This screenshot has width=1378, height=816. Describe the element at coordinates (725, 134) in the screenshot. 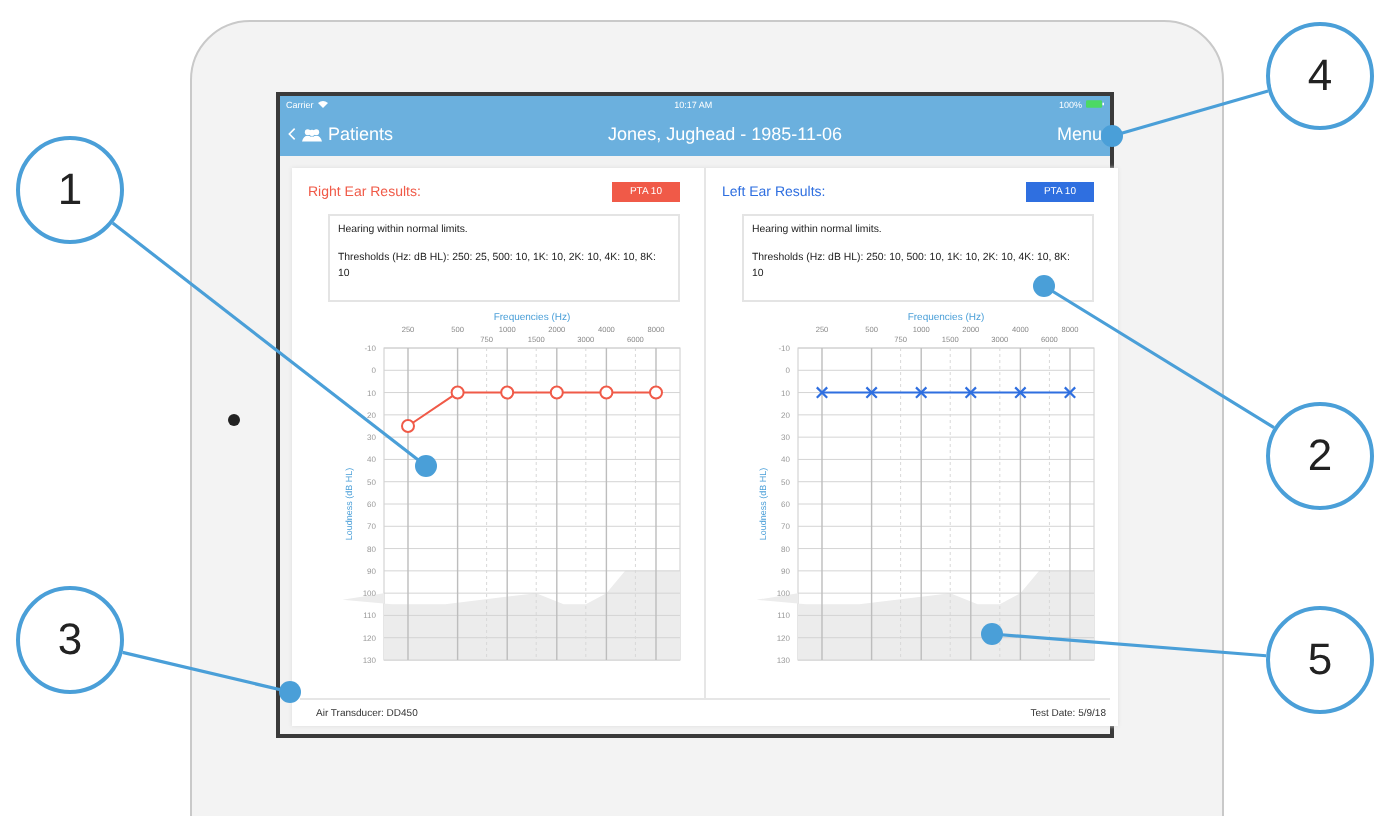

I see `patient-title: Jones, Jughead - 1985-11-06` at that location.